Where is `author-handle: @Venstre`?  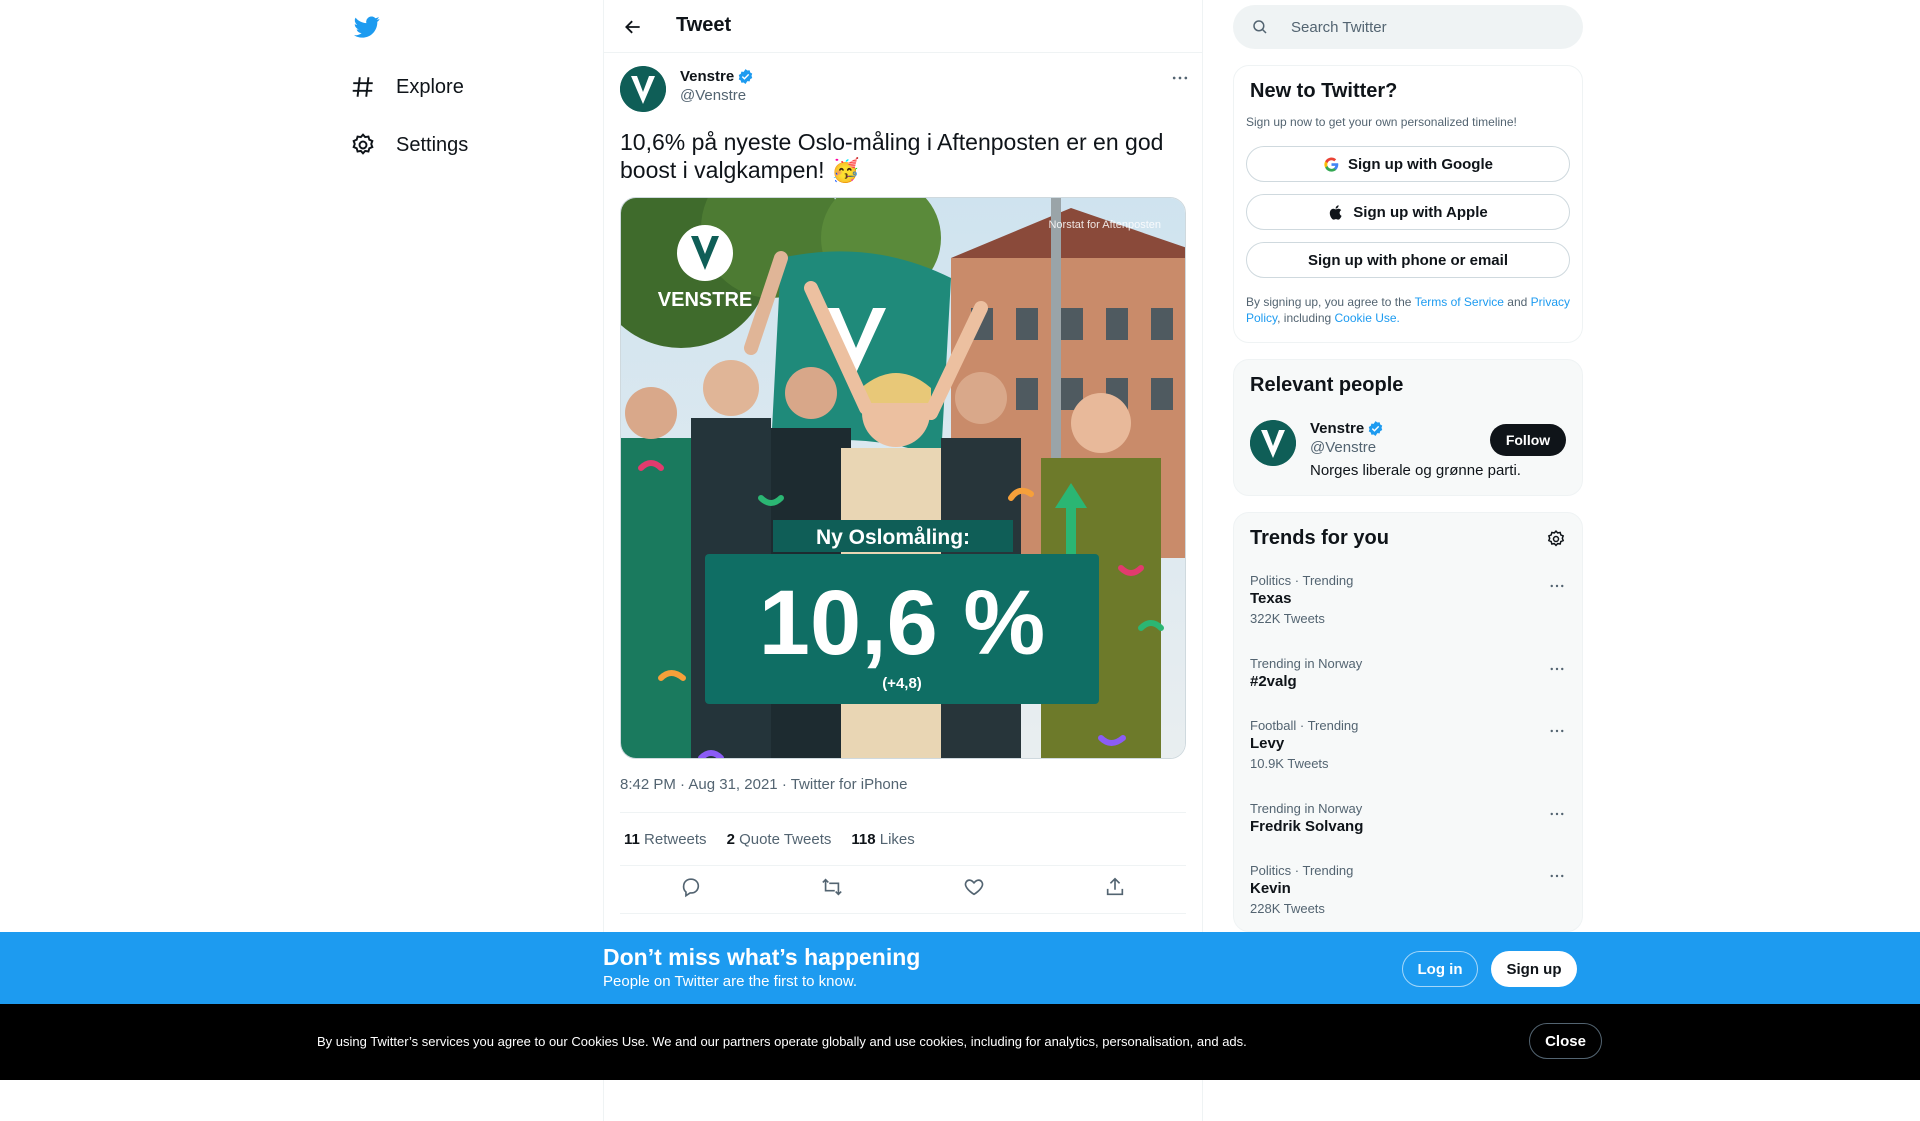 author-handle: @Venstre is located at coordinates (713, 95).